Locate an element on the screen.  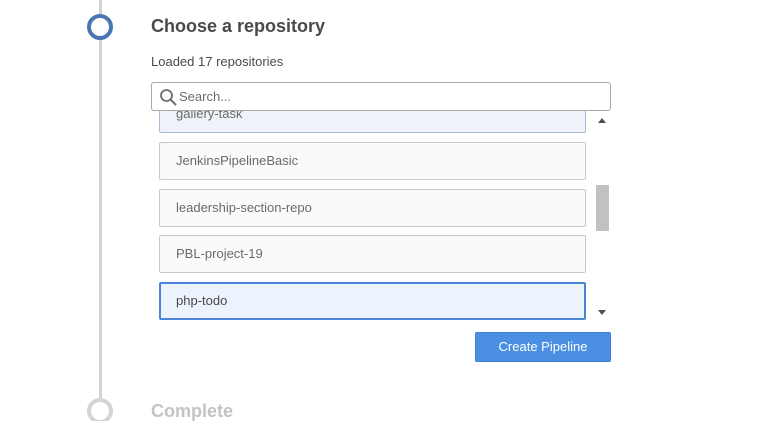
scrollbar-thumb is located at coordinates (602, 208).